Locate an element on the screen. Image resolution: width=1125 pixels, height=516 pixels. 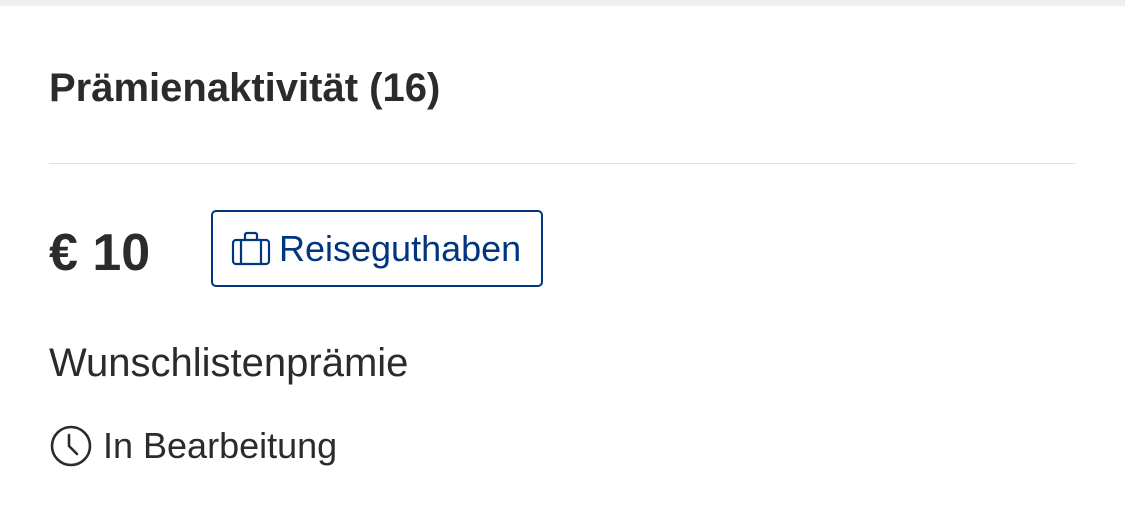
reward-name: Wunschlistenprämie is located at coordinates (229, 363).